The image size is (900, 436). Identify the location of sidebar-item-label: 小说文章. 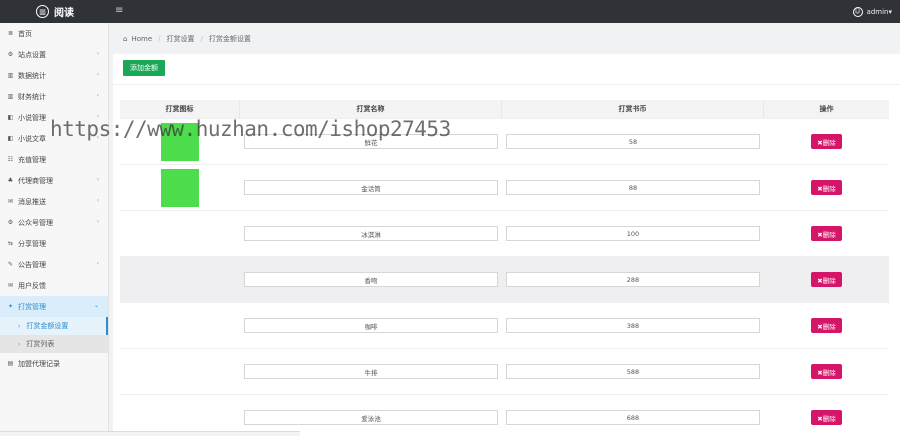
(32, 138).